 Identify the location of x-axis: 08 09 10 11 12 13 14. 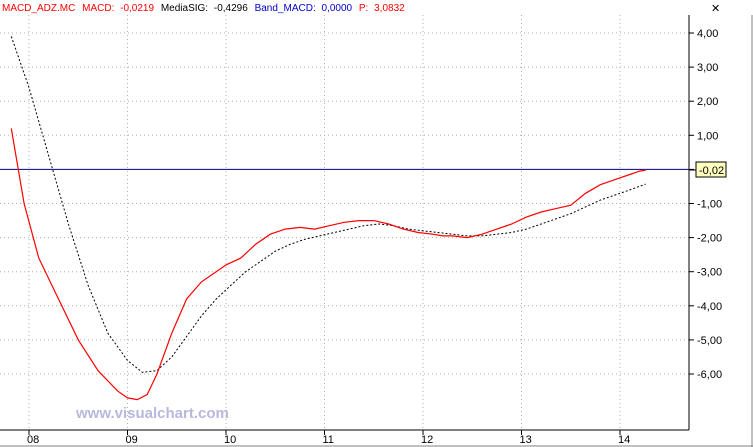
(328, 438).